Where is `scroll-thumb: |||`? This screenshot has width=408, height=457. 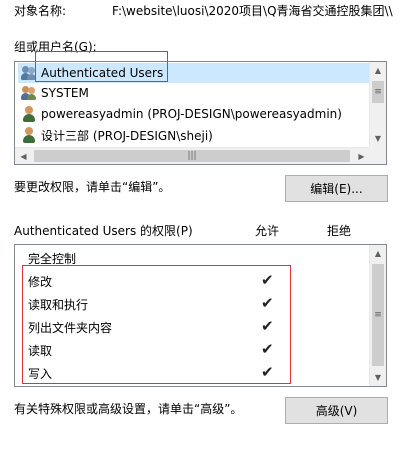 scroll-thumb: ||| is located at coordinates (192, 156).